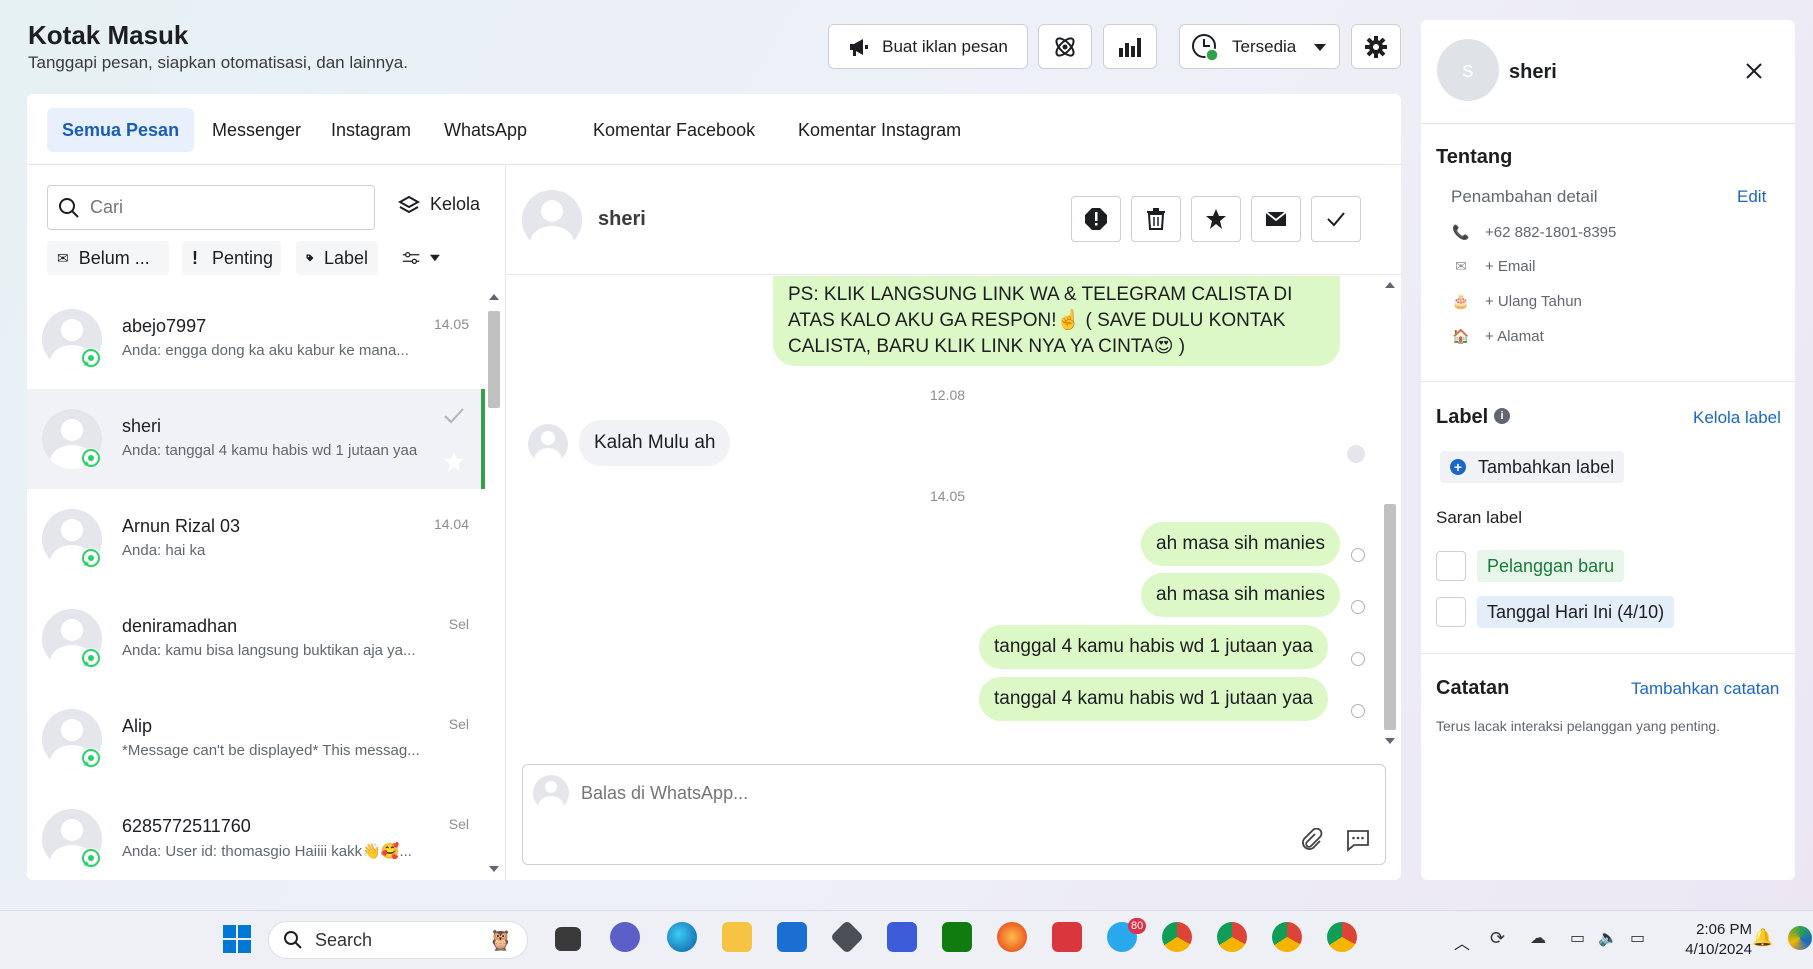 The width and height of the screenshot is (1813, 969). What do you see at coordinates (1065, 46) in the screenshot?
I see `automation-button` at bounding box center [1065, 46].